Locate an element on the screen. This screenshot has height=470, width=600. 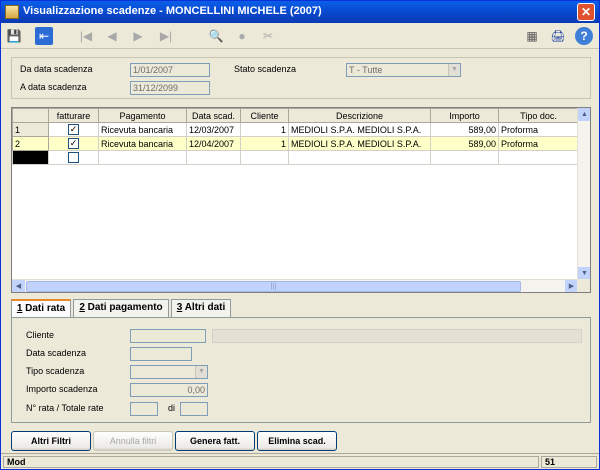
scroll-corner is located at coordinates (583, 285).